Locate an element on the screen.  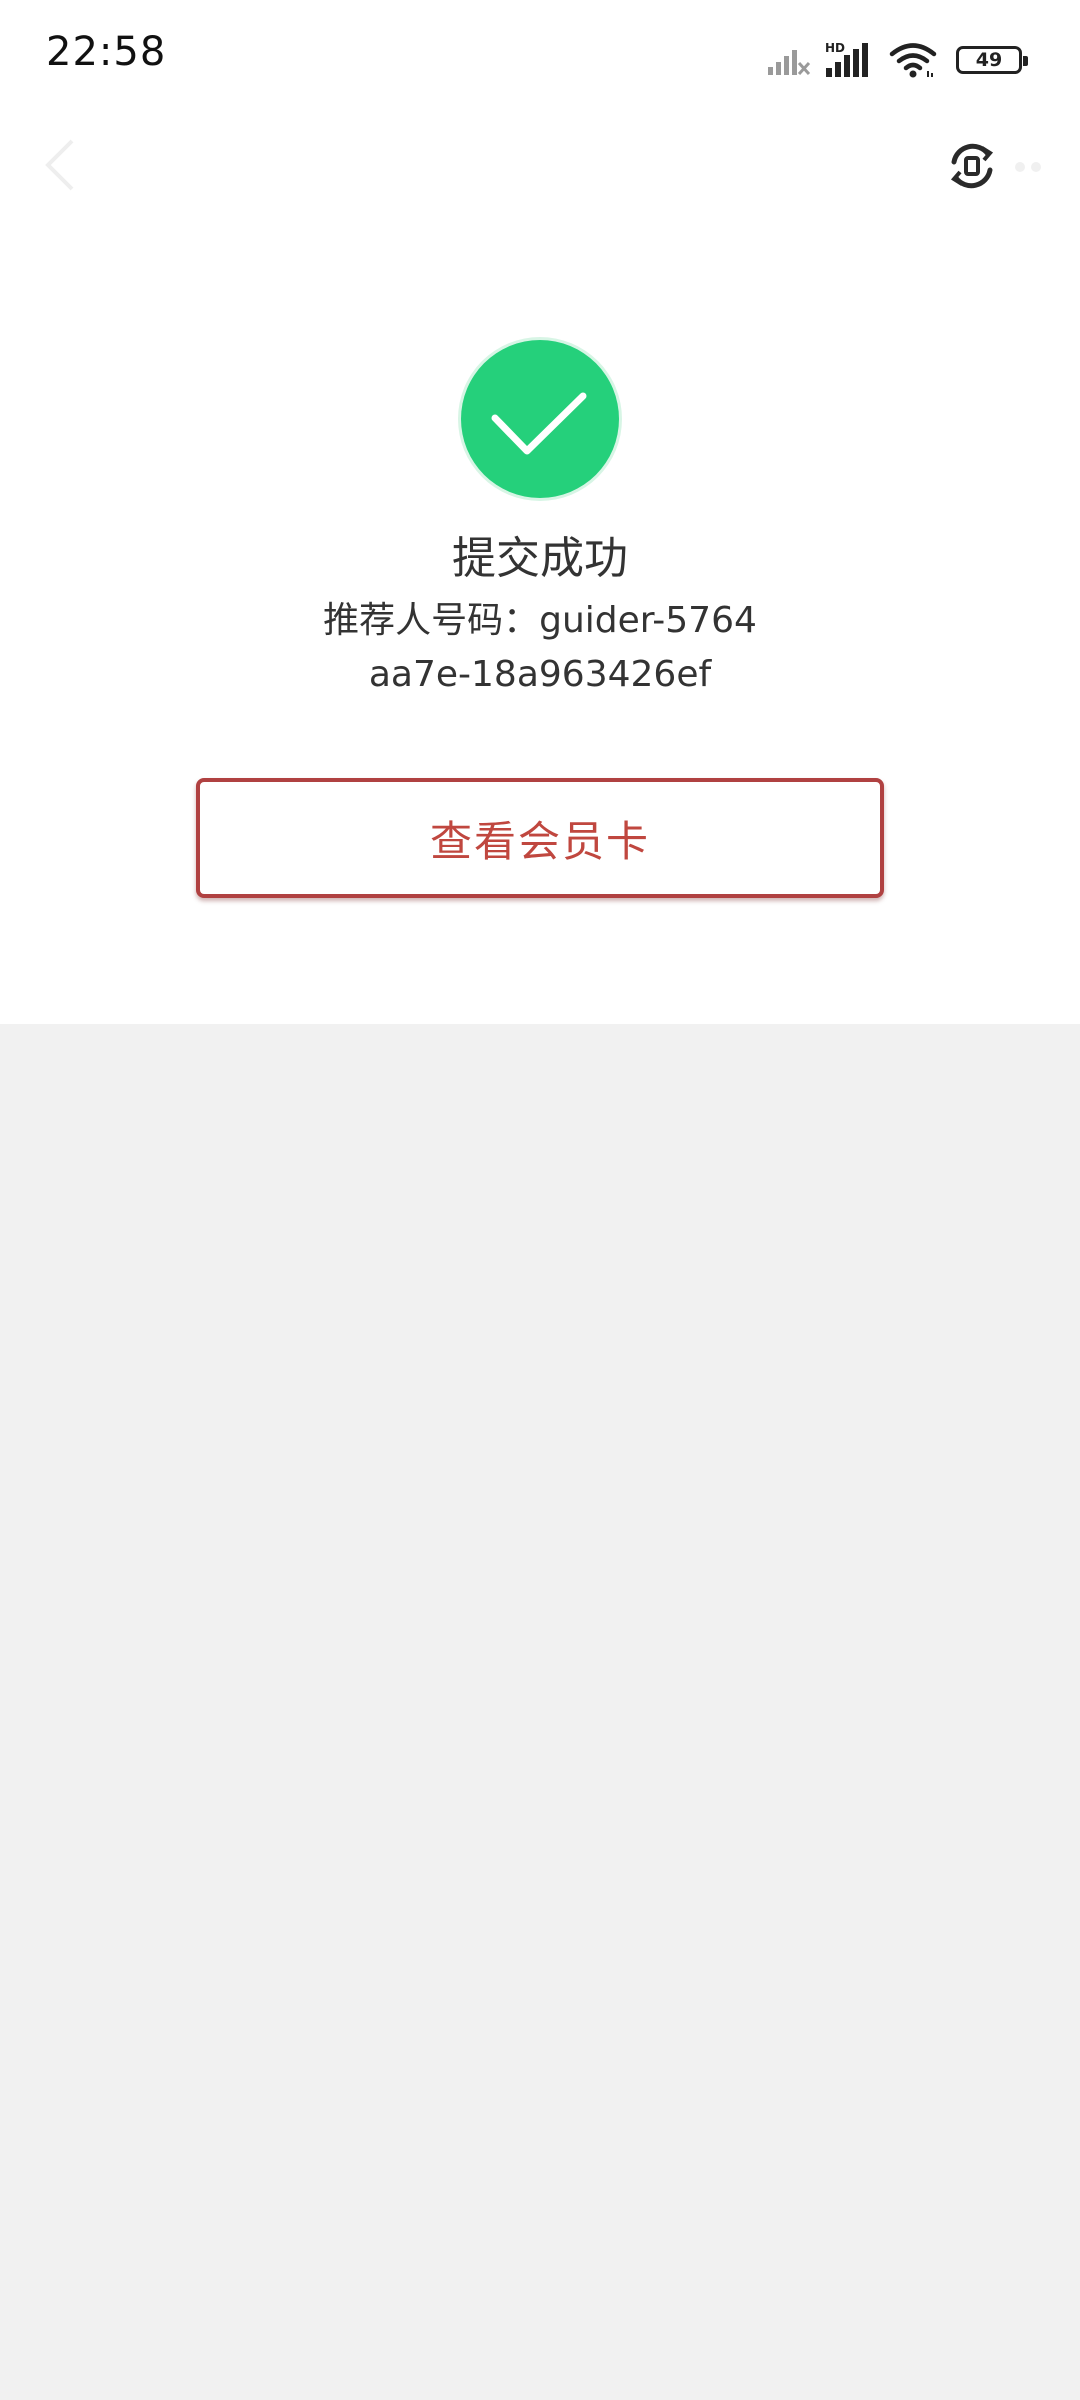
refresh-icon is located at coordinates (972, 166).